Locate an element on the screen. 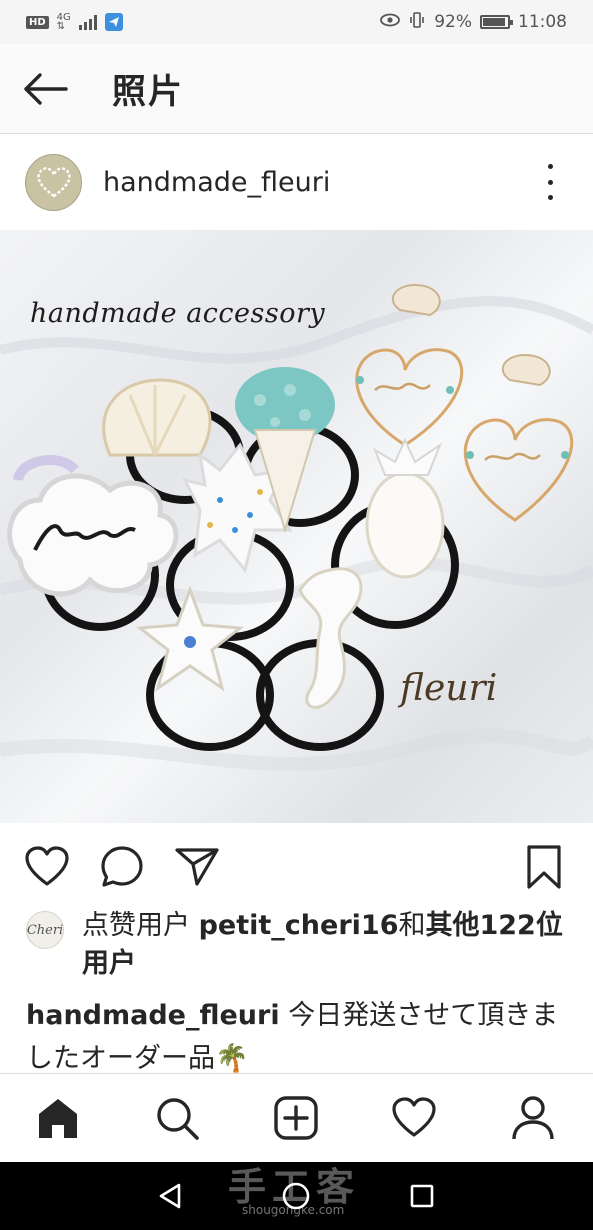 This screenshot has width=593, height=1230. share-button is located at coordinates (197, 867).